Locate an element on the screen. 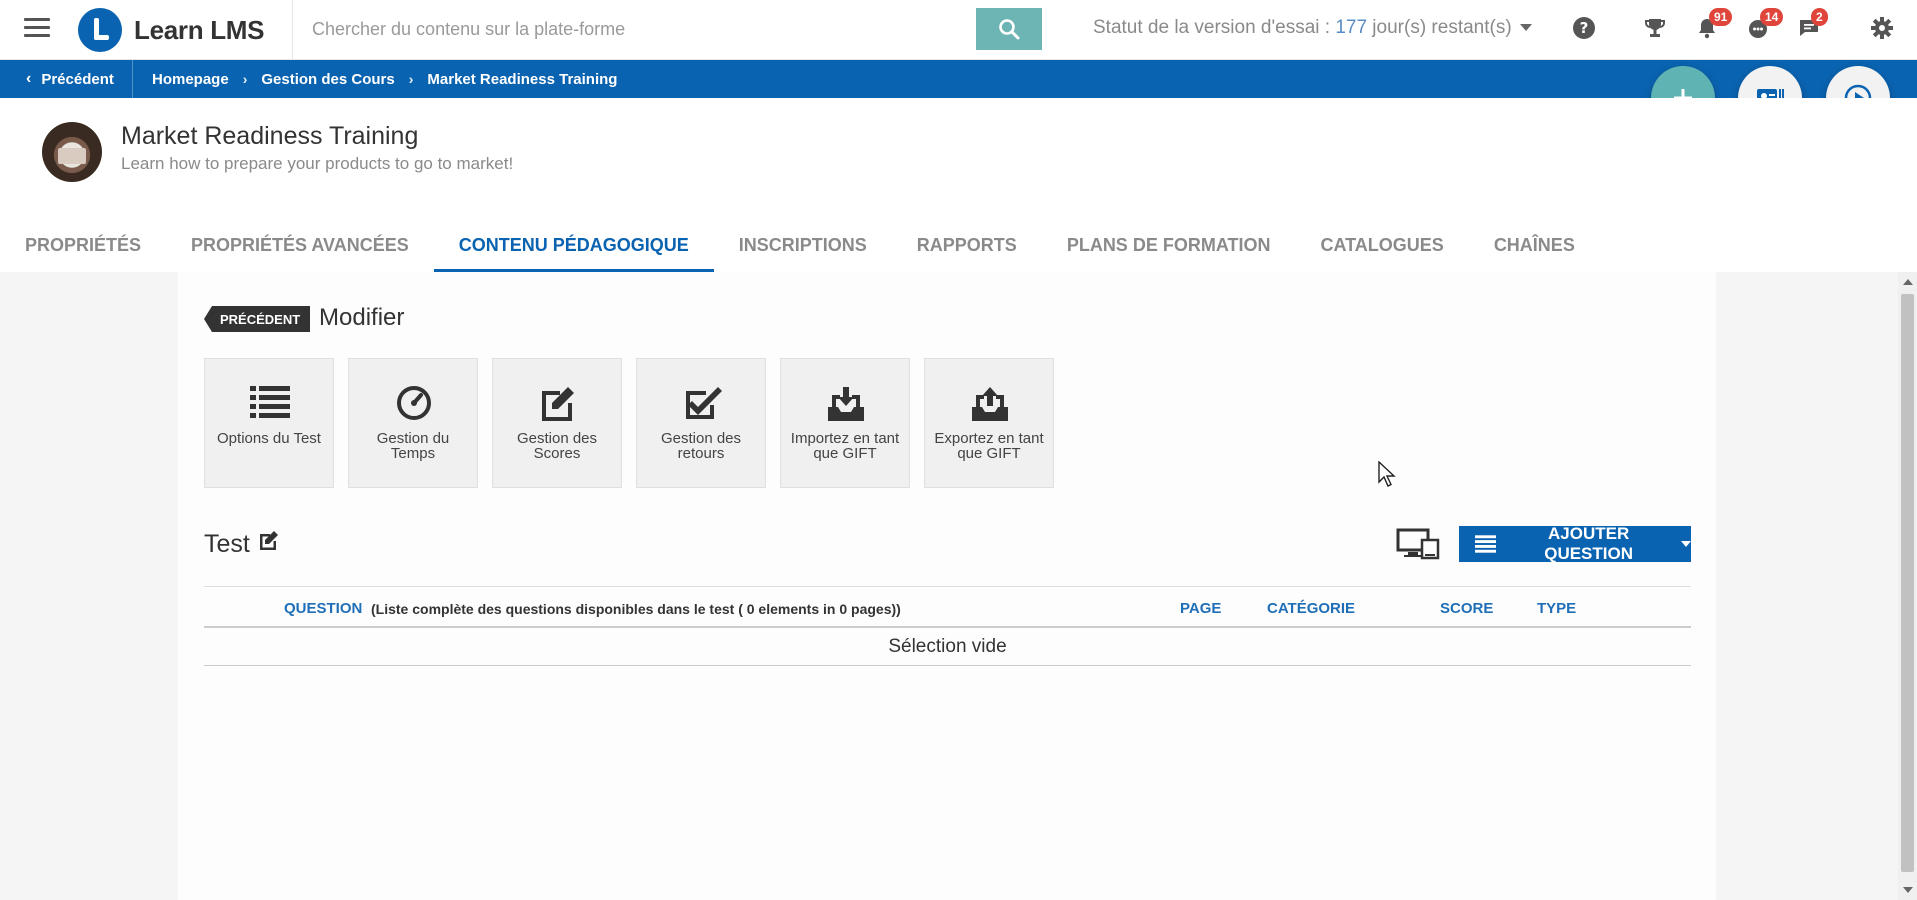 This screenshot has height=900, width=1917. breadcrumb-homepage: Homepage is located at coordinates (190, 79).